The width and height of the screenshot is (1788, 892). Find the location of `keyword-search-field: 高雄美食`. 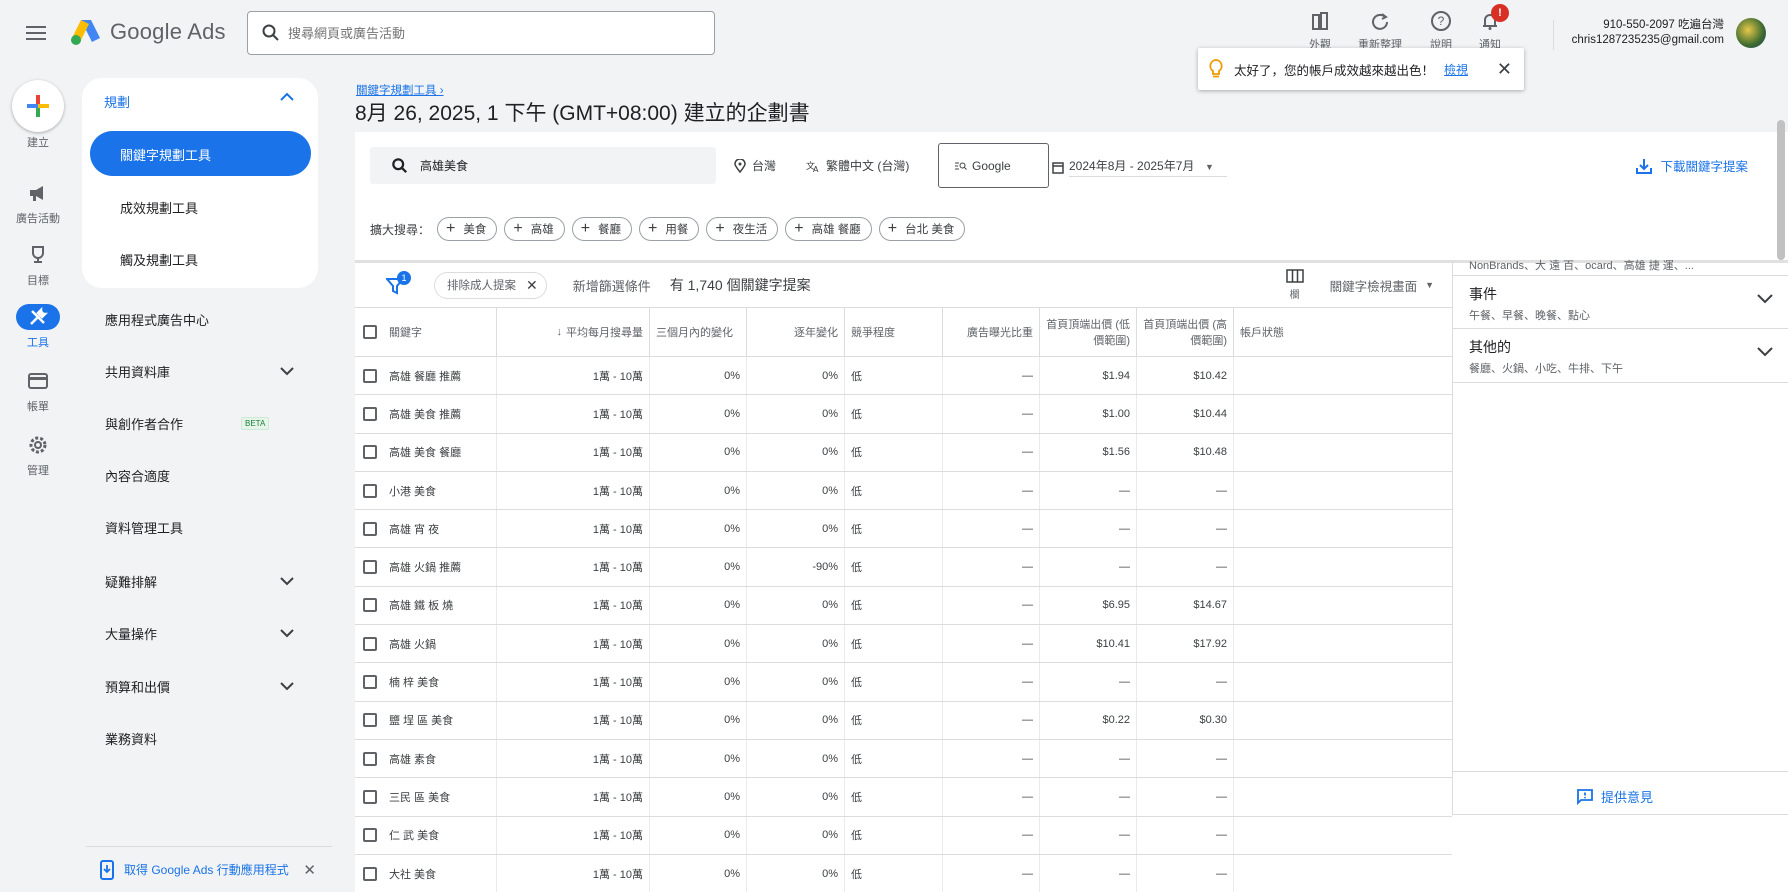

keyword-search-field: 高雄美食 is located at coordinates (543, 165).